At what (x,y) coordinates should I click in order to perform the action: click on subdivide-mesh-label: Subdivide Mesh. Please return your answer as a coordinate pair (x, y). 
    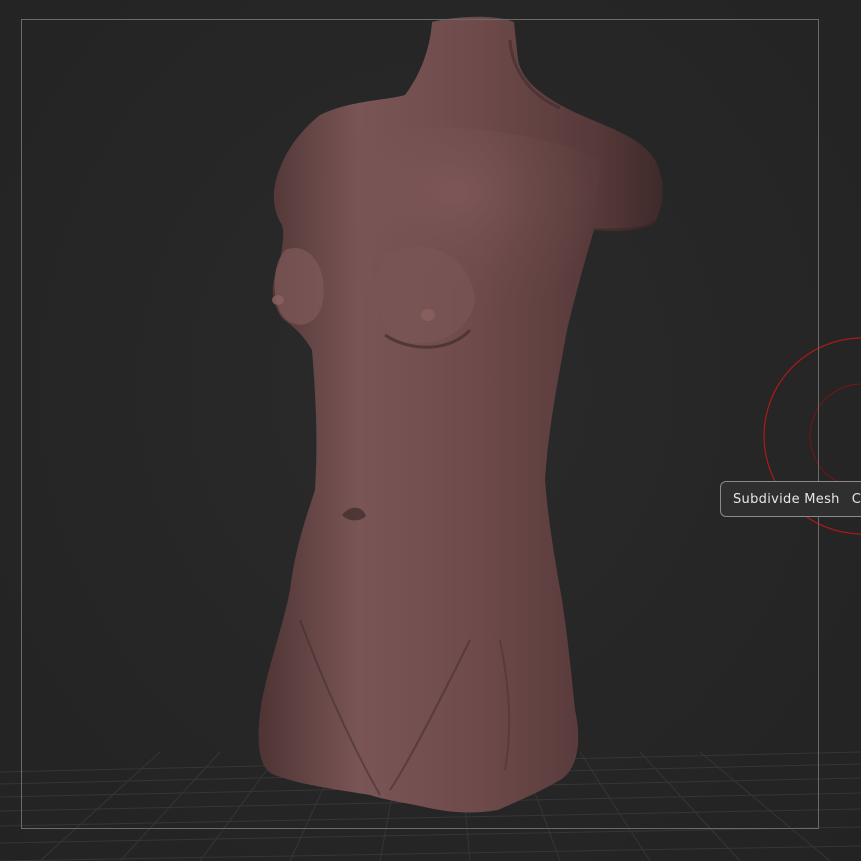
    Looking at the image, I should click on (786, 499).